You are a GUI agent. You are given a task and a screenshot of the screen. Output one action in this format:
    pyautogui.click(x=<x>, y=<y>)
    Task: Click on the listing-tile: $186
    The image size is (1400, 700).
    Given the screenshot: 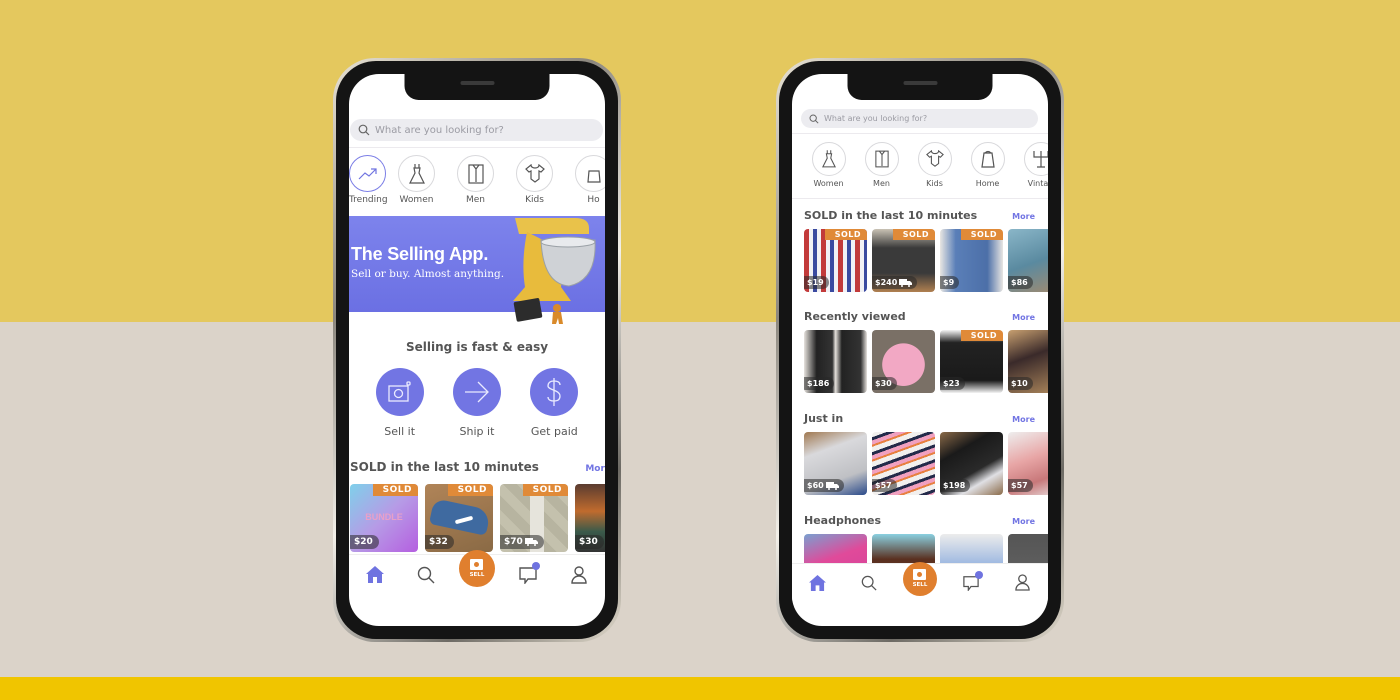 What is the action you would take?
    pyautogui.click(x=835, y=361)
    